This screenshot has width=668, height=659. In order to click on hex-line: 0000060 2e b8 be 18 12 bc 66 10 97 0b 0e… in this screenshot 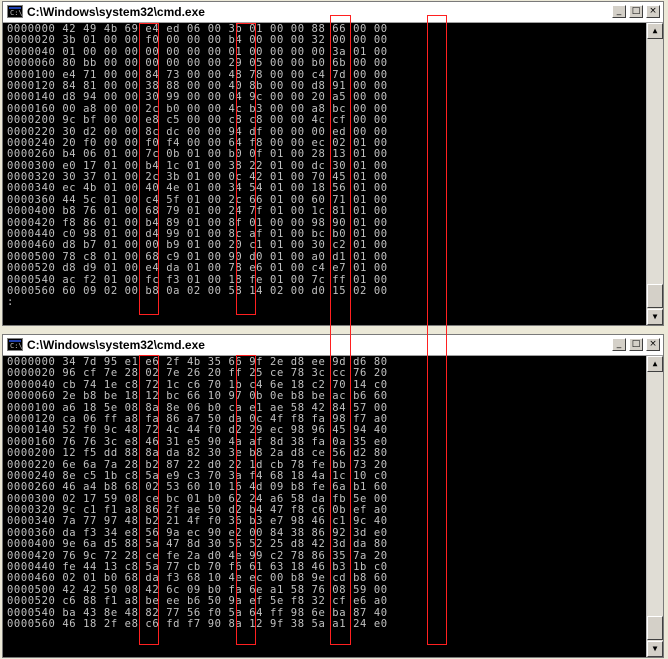, I will do `click(197, 396)`.